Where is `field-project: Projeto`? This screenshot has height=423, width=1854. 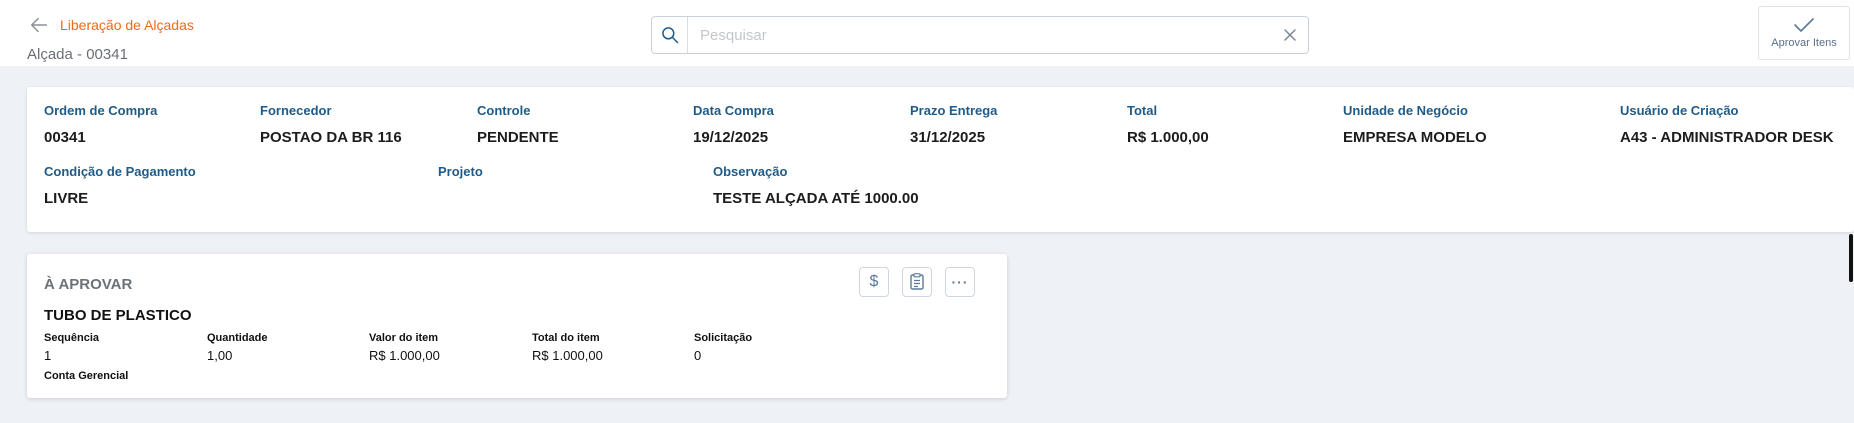 field-project: Projeto is located at coordinates (460, 177).